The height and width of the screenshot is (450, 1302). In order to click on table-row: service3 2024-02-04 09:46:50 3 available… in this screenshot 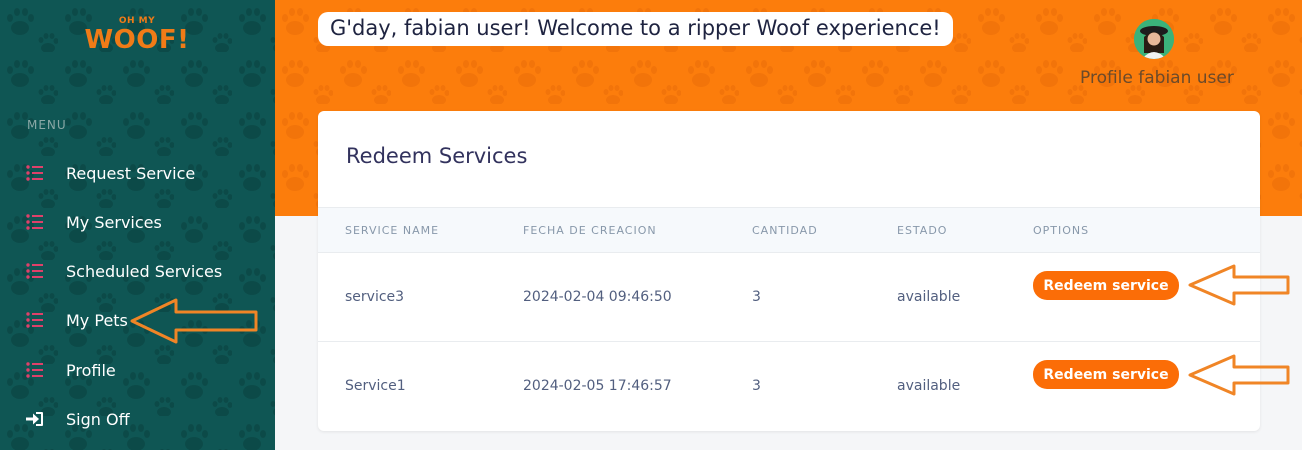, I will do `click(789, 297)`.